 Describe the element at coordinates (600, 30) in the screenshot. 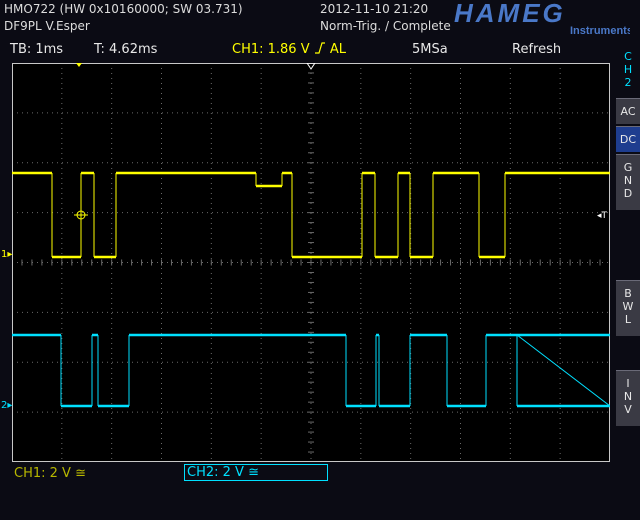

I see `brand-sub: Instruments` at that location.